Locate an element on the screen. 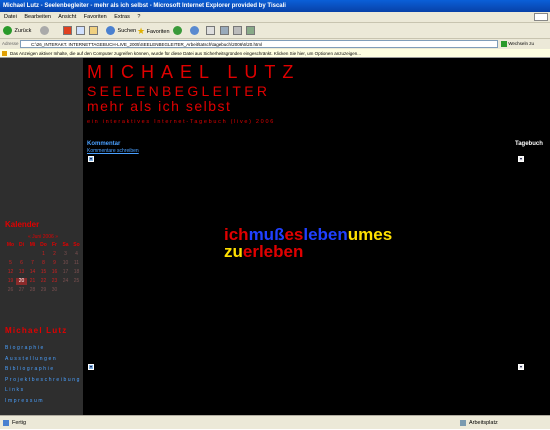  calendar-day: 28 is located at coordinates (32, 290).